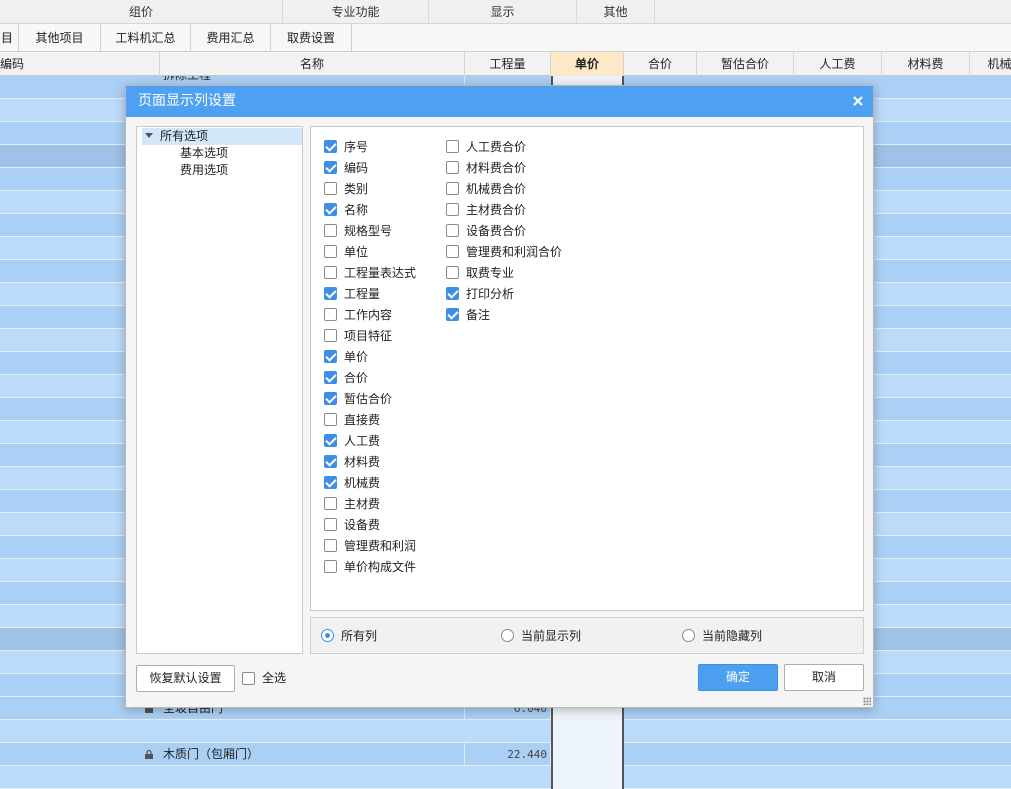 This screenshot has height=789, width=1011. Describe the element at coordinates (356, 12) in the screenshot. I see `category-special-functions: 专业功能` at that location.